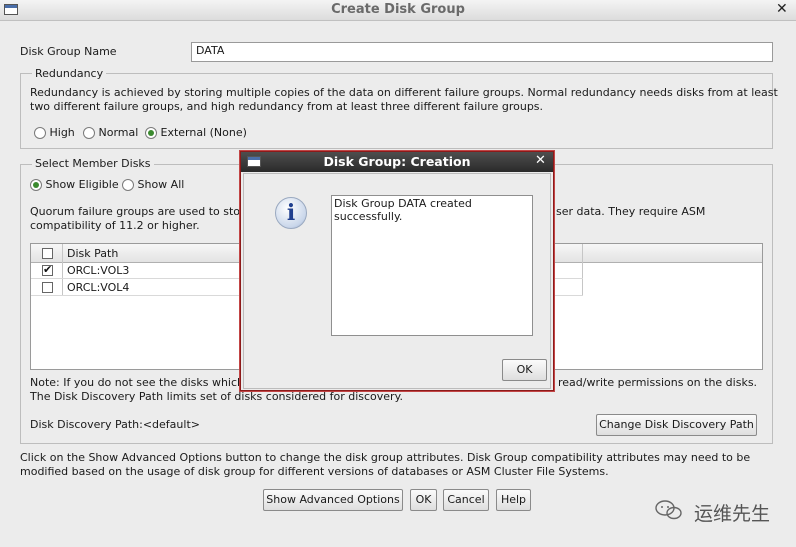 This screenshot has height=547, width=796. What do you see at coordinates (668, 510) in the screenshot?
I see `wechat-logo` at bounding box center [668, 510].